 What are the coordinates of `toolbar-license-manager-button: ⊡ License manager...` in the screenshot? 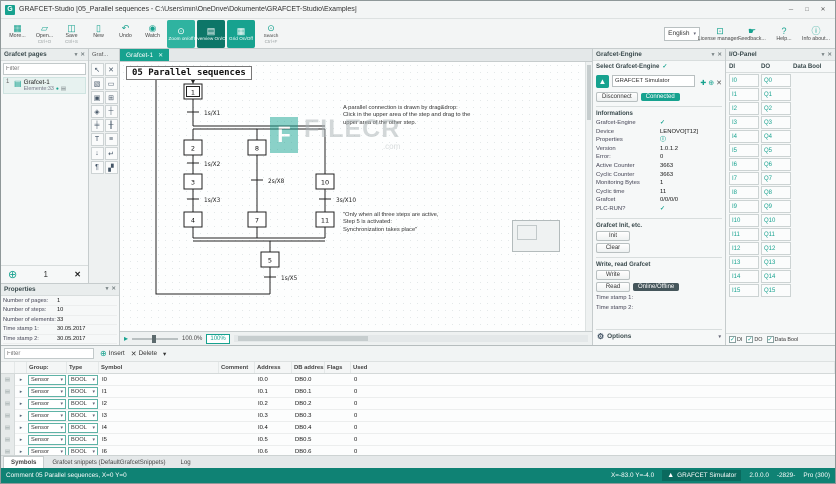 It's located at (720, 34).